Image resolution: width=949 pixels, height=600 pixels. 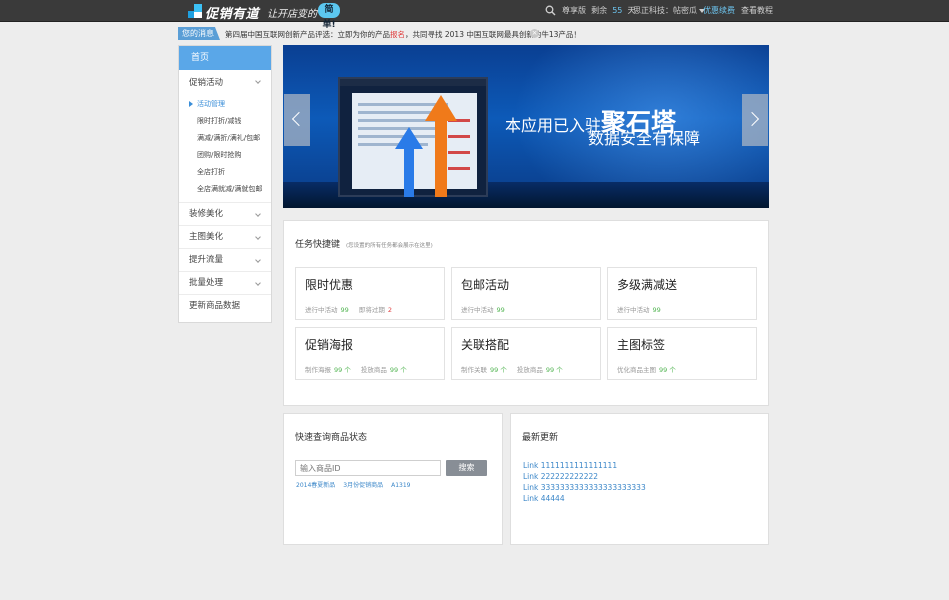 I want to click on remaining-days: 55, so click(x=617, y=10).